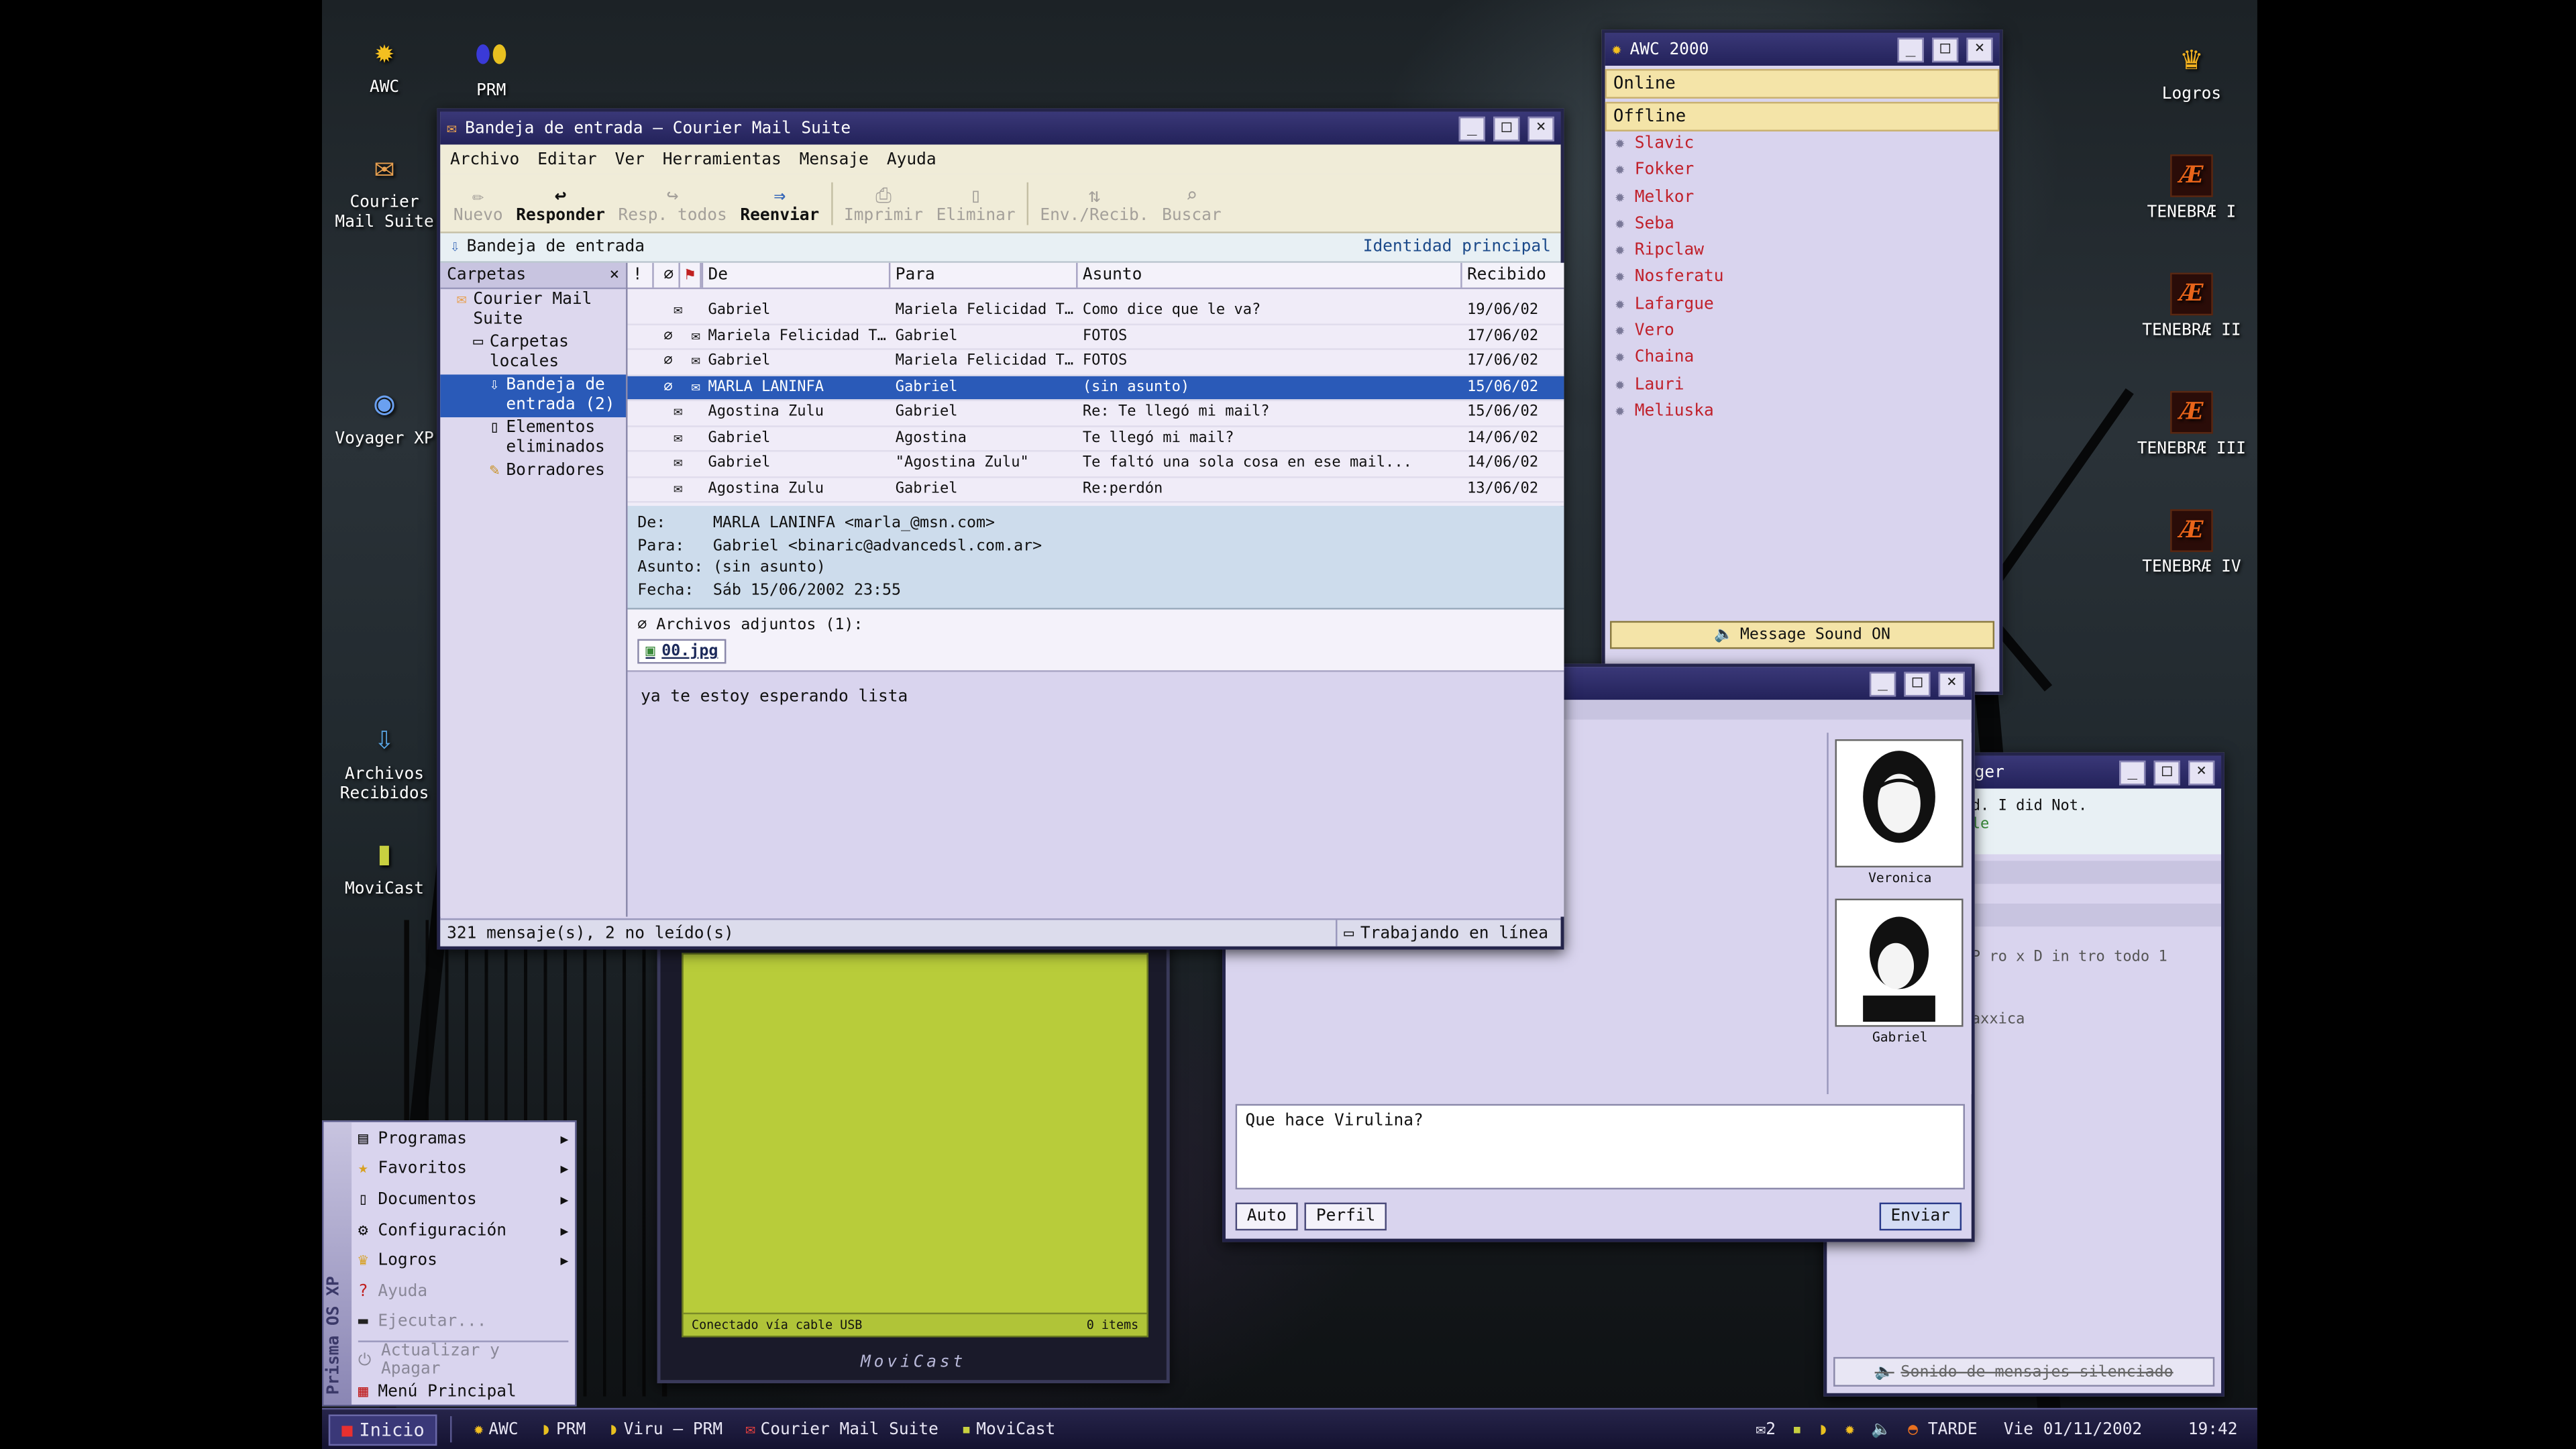 The height and width of the screenshot is (1449, 2576). Describe the element at coordinates (463, 1139) in the screenshot. I see `menu-programas: ▤ Programas ▶` at that location.